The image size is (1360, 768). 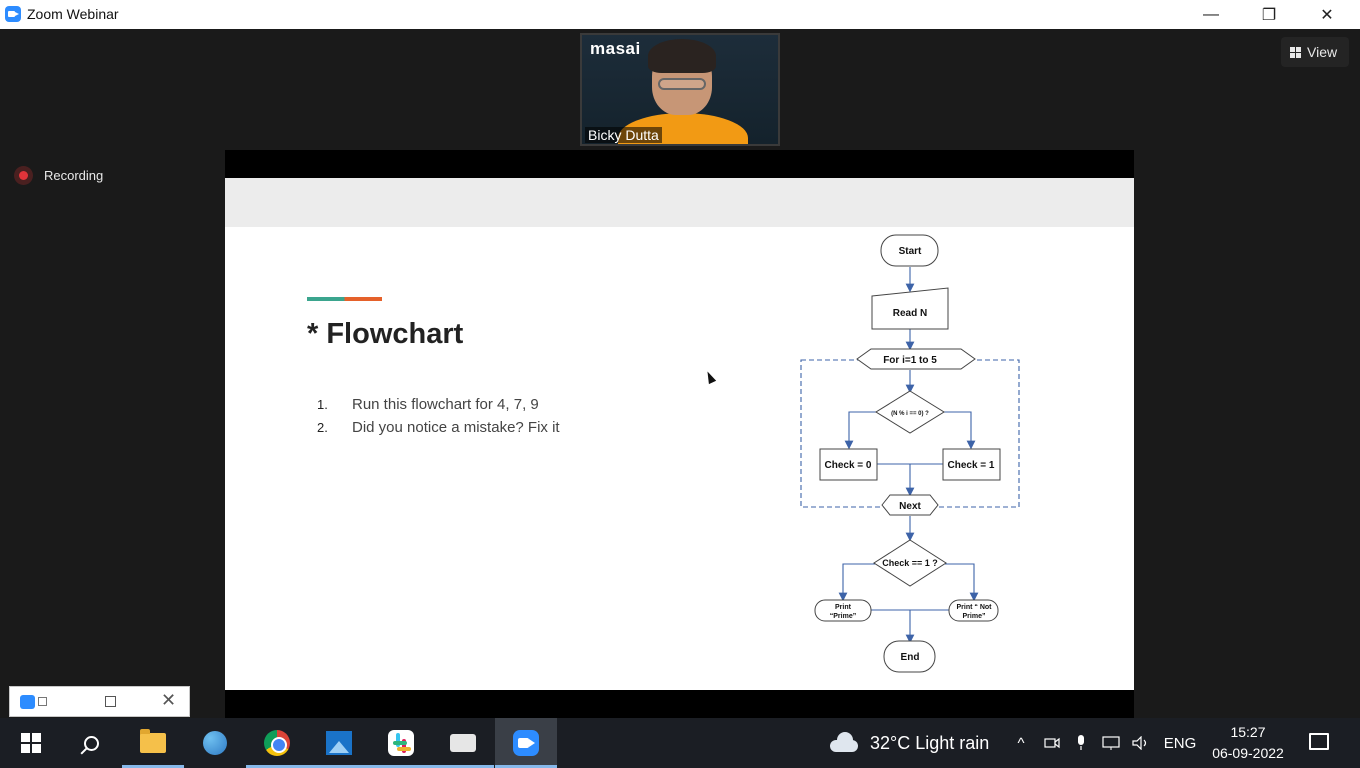 What do you see at coordinates (322, 427) in the screenshot?
I see `list-item-number: 2.` at bounding box center [322, 427].